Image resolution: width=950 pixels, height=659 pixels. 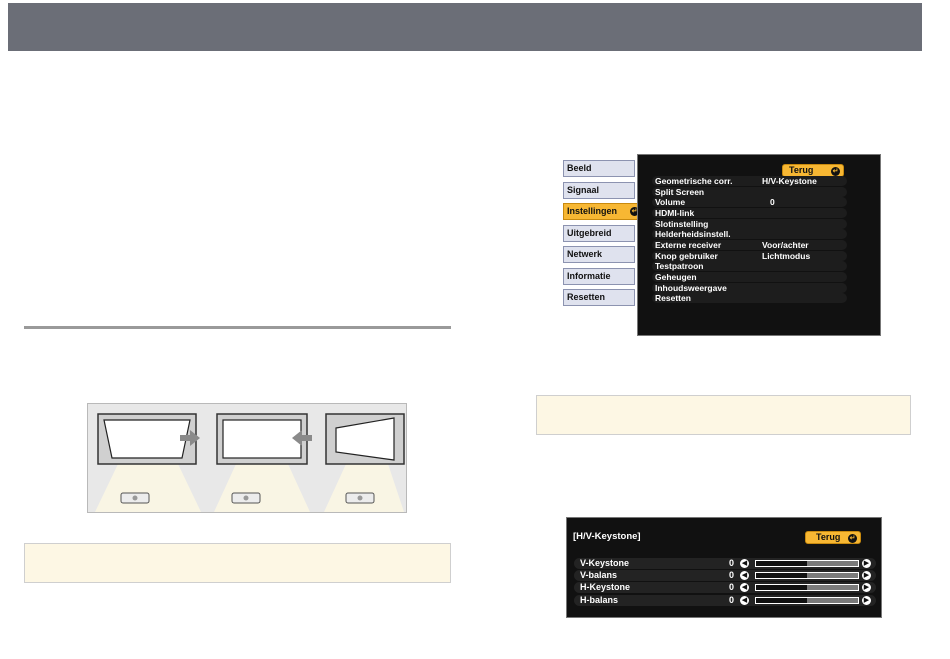 What do you see at coordinates (465, 27) in the screenshot?
I see `header-bar` at bounding box center [465, 27].